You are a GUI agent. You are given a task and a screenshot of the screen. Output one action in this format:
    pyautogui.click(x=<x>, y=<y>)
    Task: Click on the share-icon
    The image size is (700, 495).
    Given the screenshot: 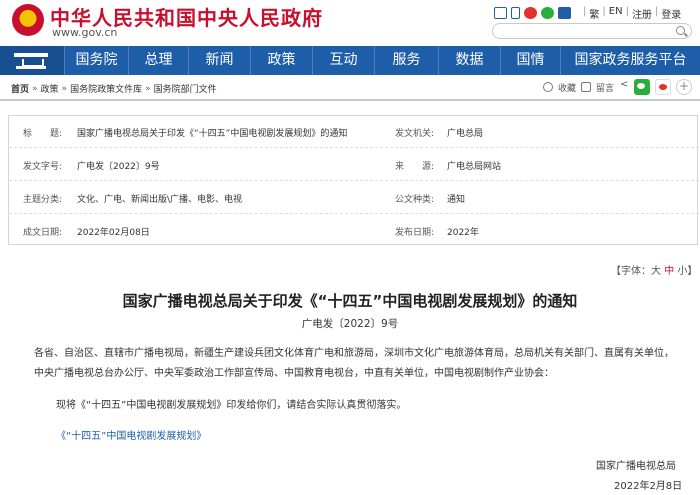 What is the action you would take?
    pyautogui.click(x=624, y=85)
    